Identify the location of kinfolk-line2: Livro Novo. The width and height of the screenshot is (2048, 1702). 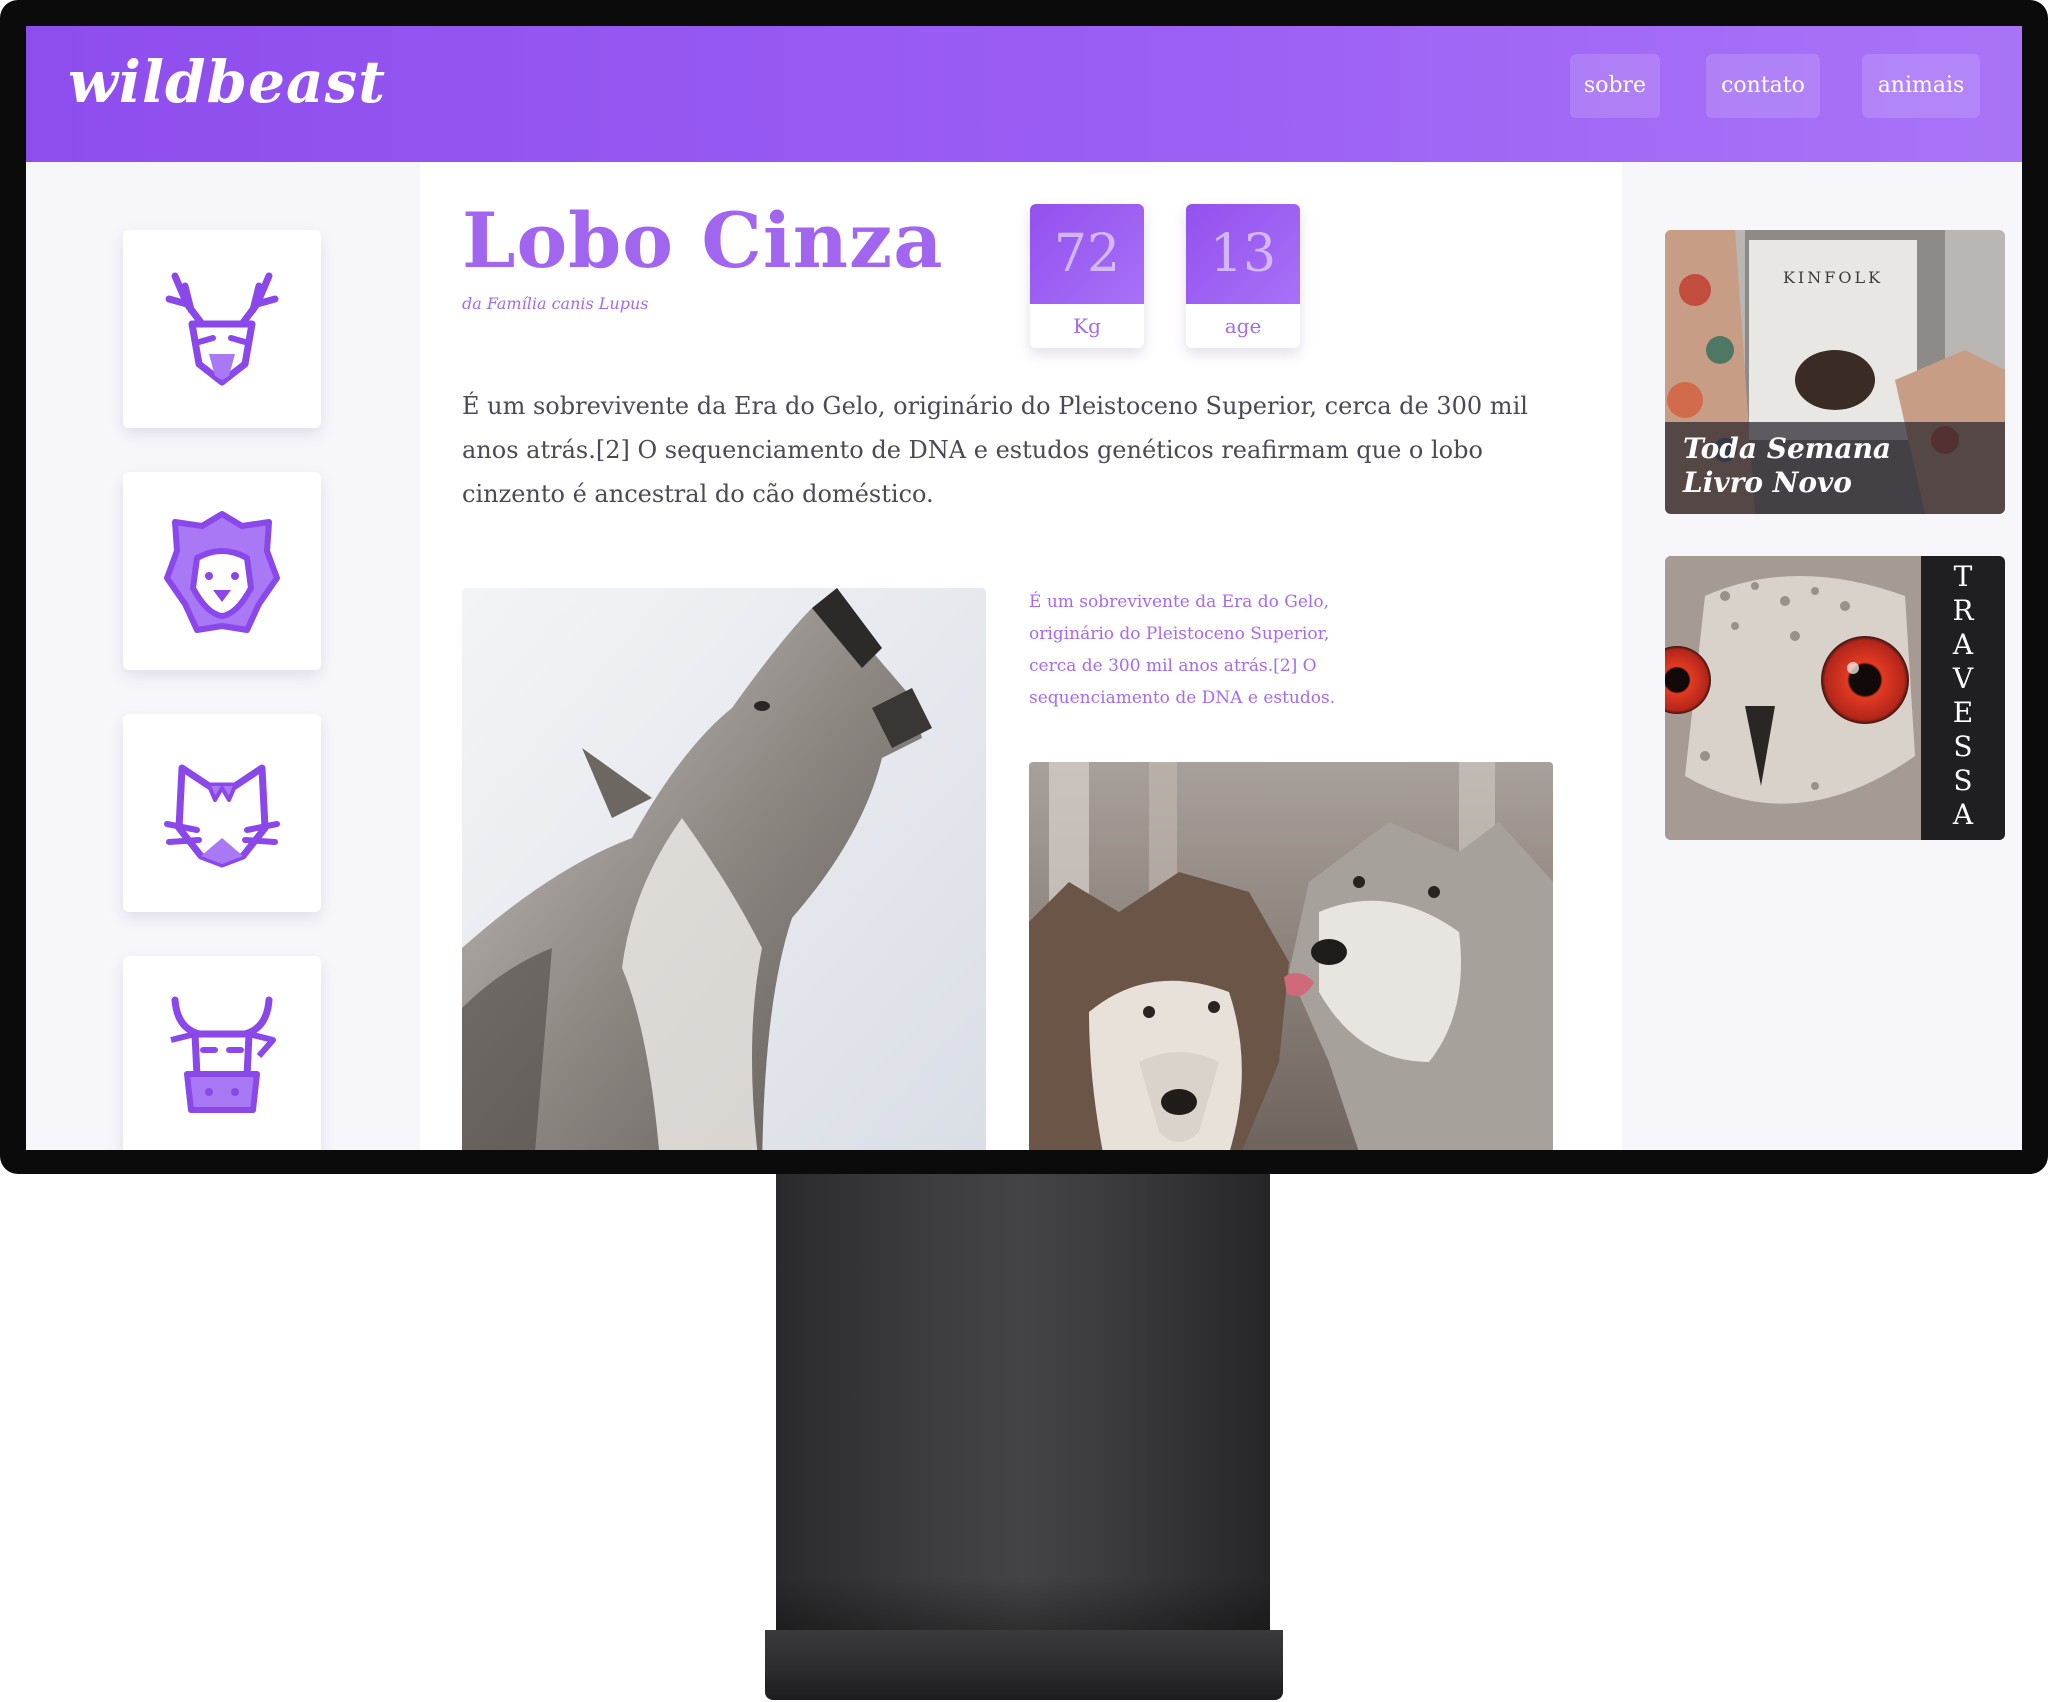
(1767, 482).